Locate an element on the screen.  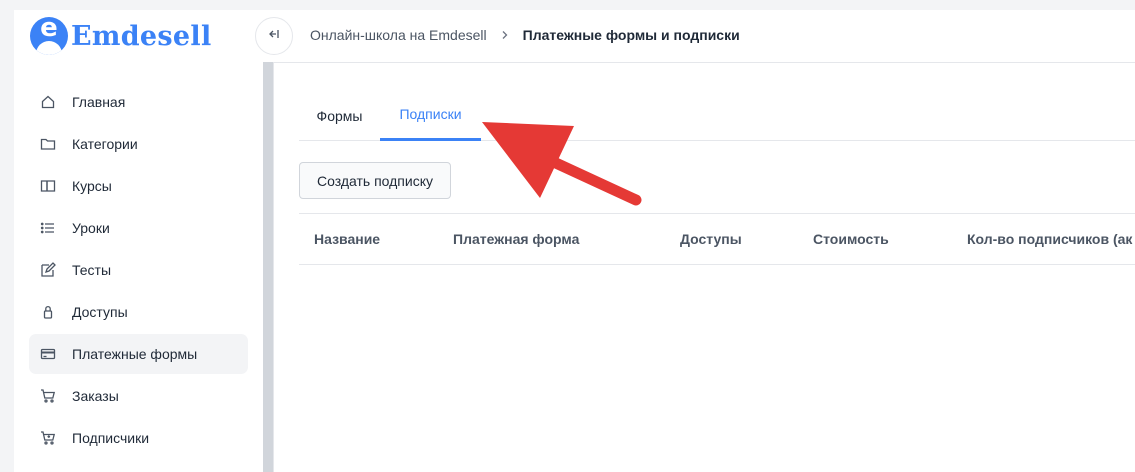
sidebar-scrollbar is located at coordinates (268, 267).